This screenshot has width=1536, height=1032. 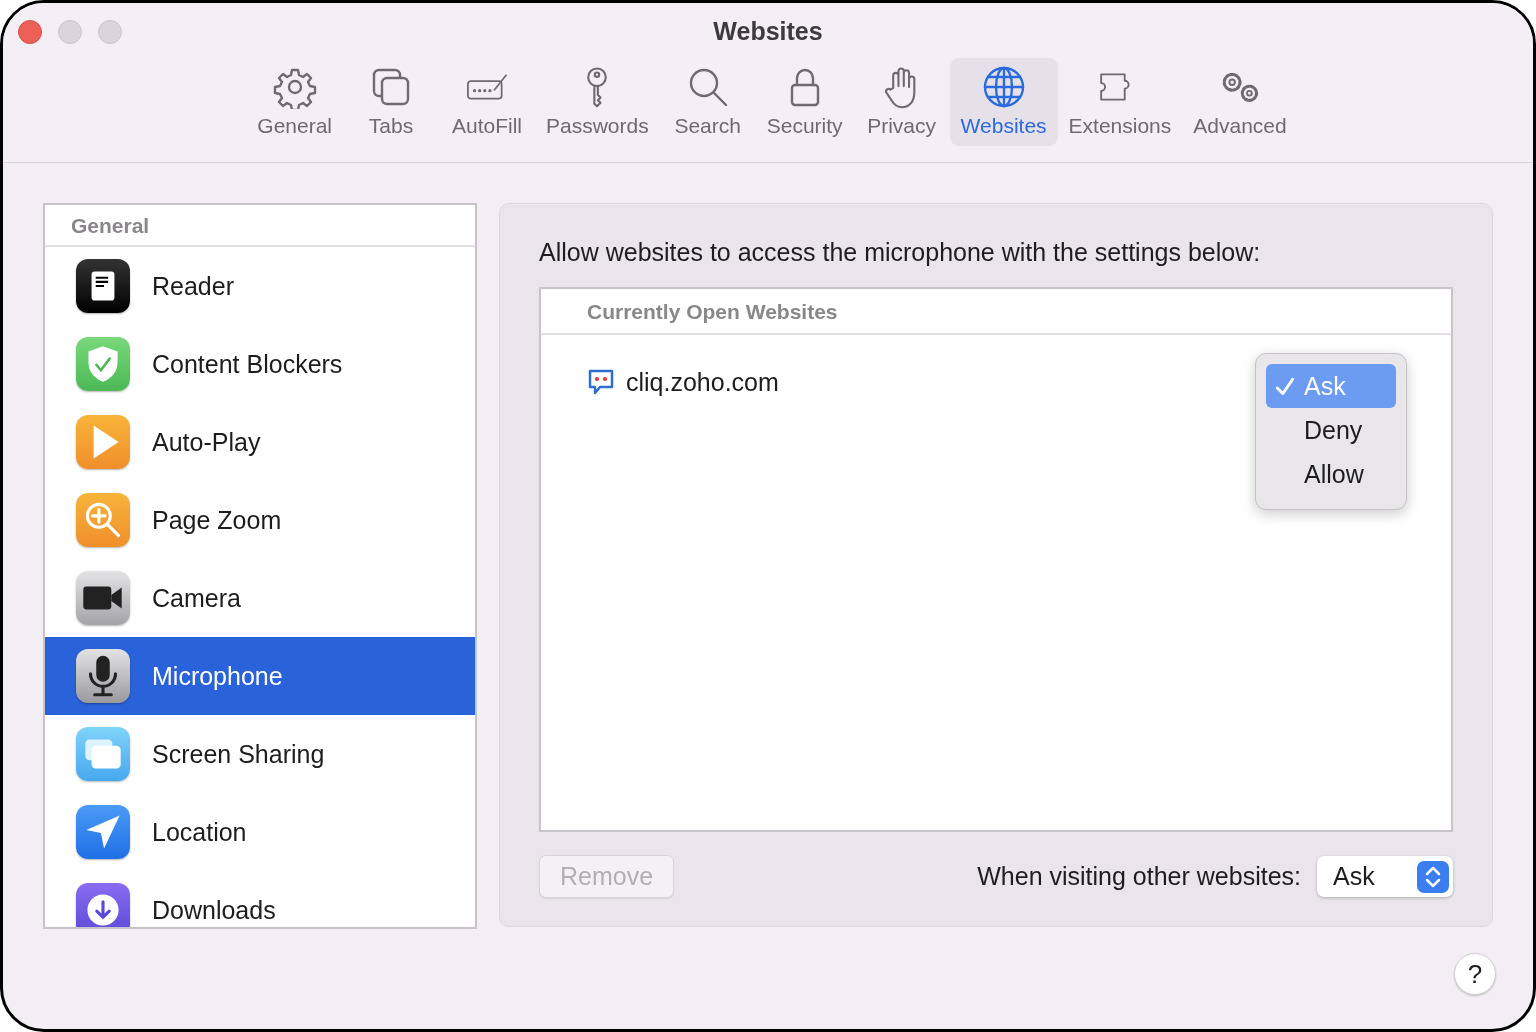 What do you see at coordinates (260, 899) in the screenshot?
I see `sidebar-item: Downloads` at bounding box center [260, 899].